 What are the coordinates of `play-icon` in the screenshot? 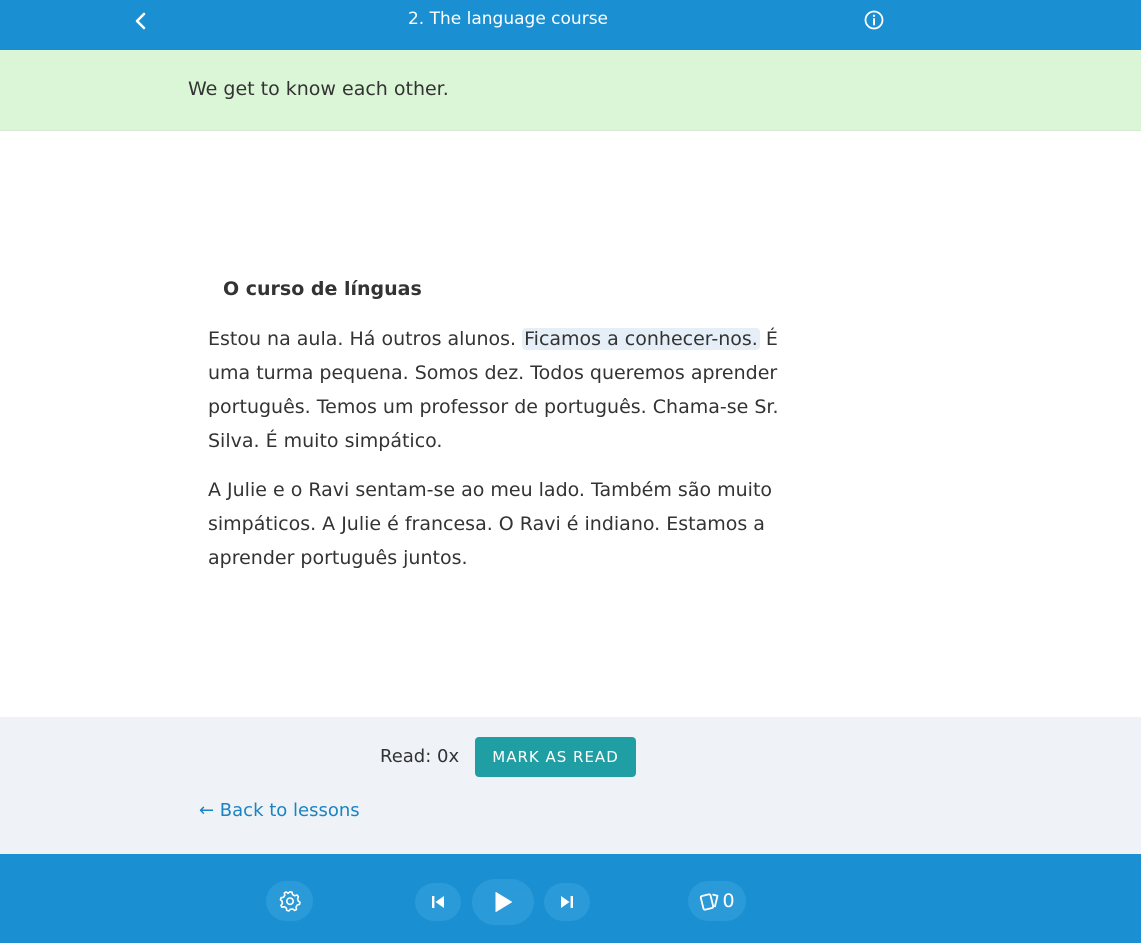 It's located at (503, 902).